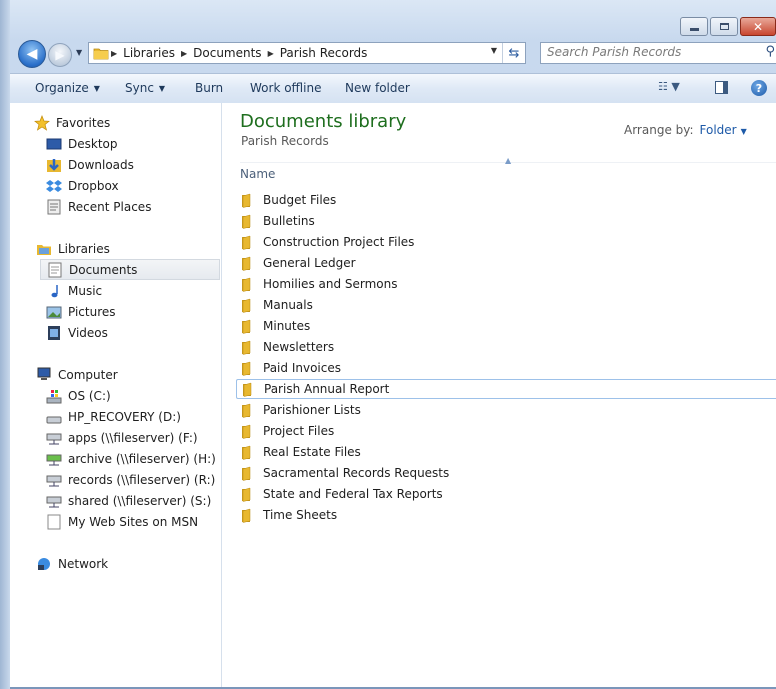 The image size is (776, 689). I want to click on sidebar-item-label: OS (C:), so click(89, 395).